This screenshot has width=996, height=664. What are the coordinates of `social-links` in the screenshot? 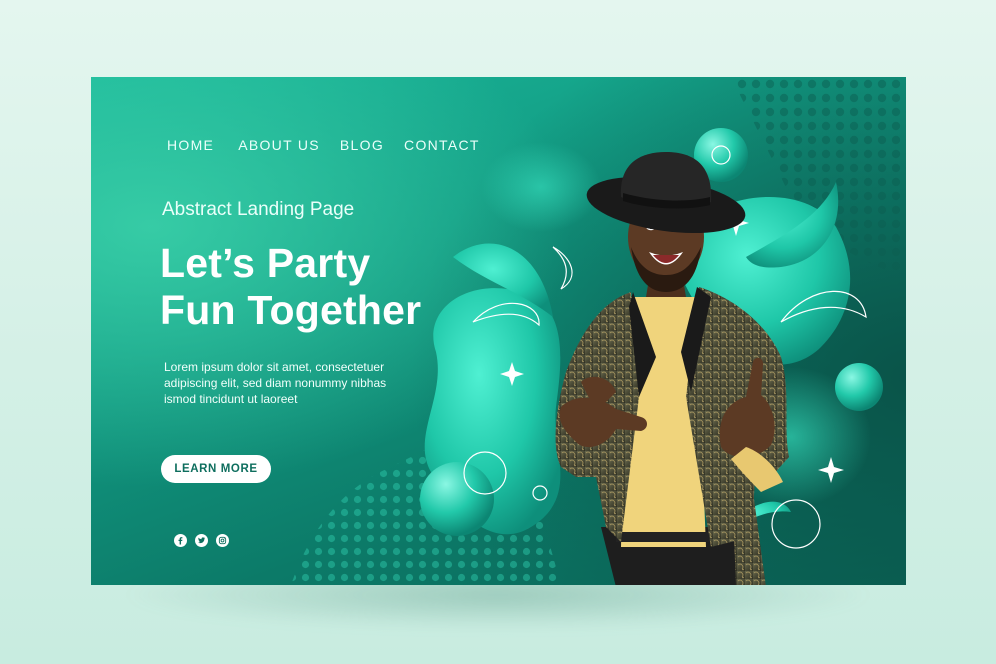 It's located at (201, 540).